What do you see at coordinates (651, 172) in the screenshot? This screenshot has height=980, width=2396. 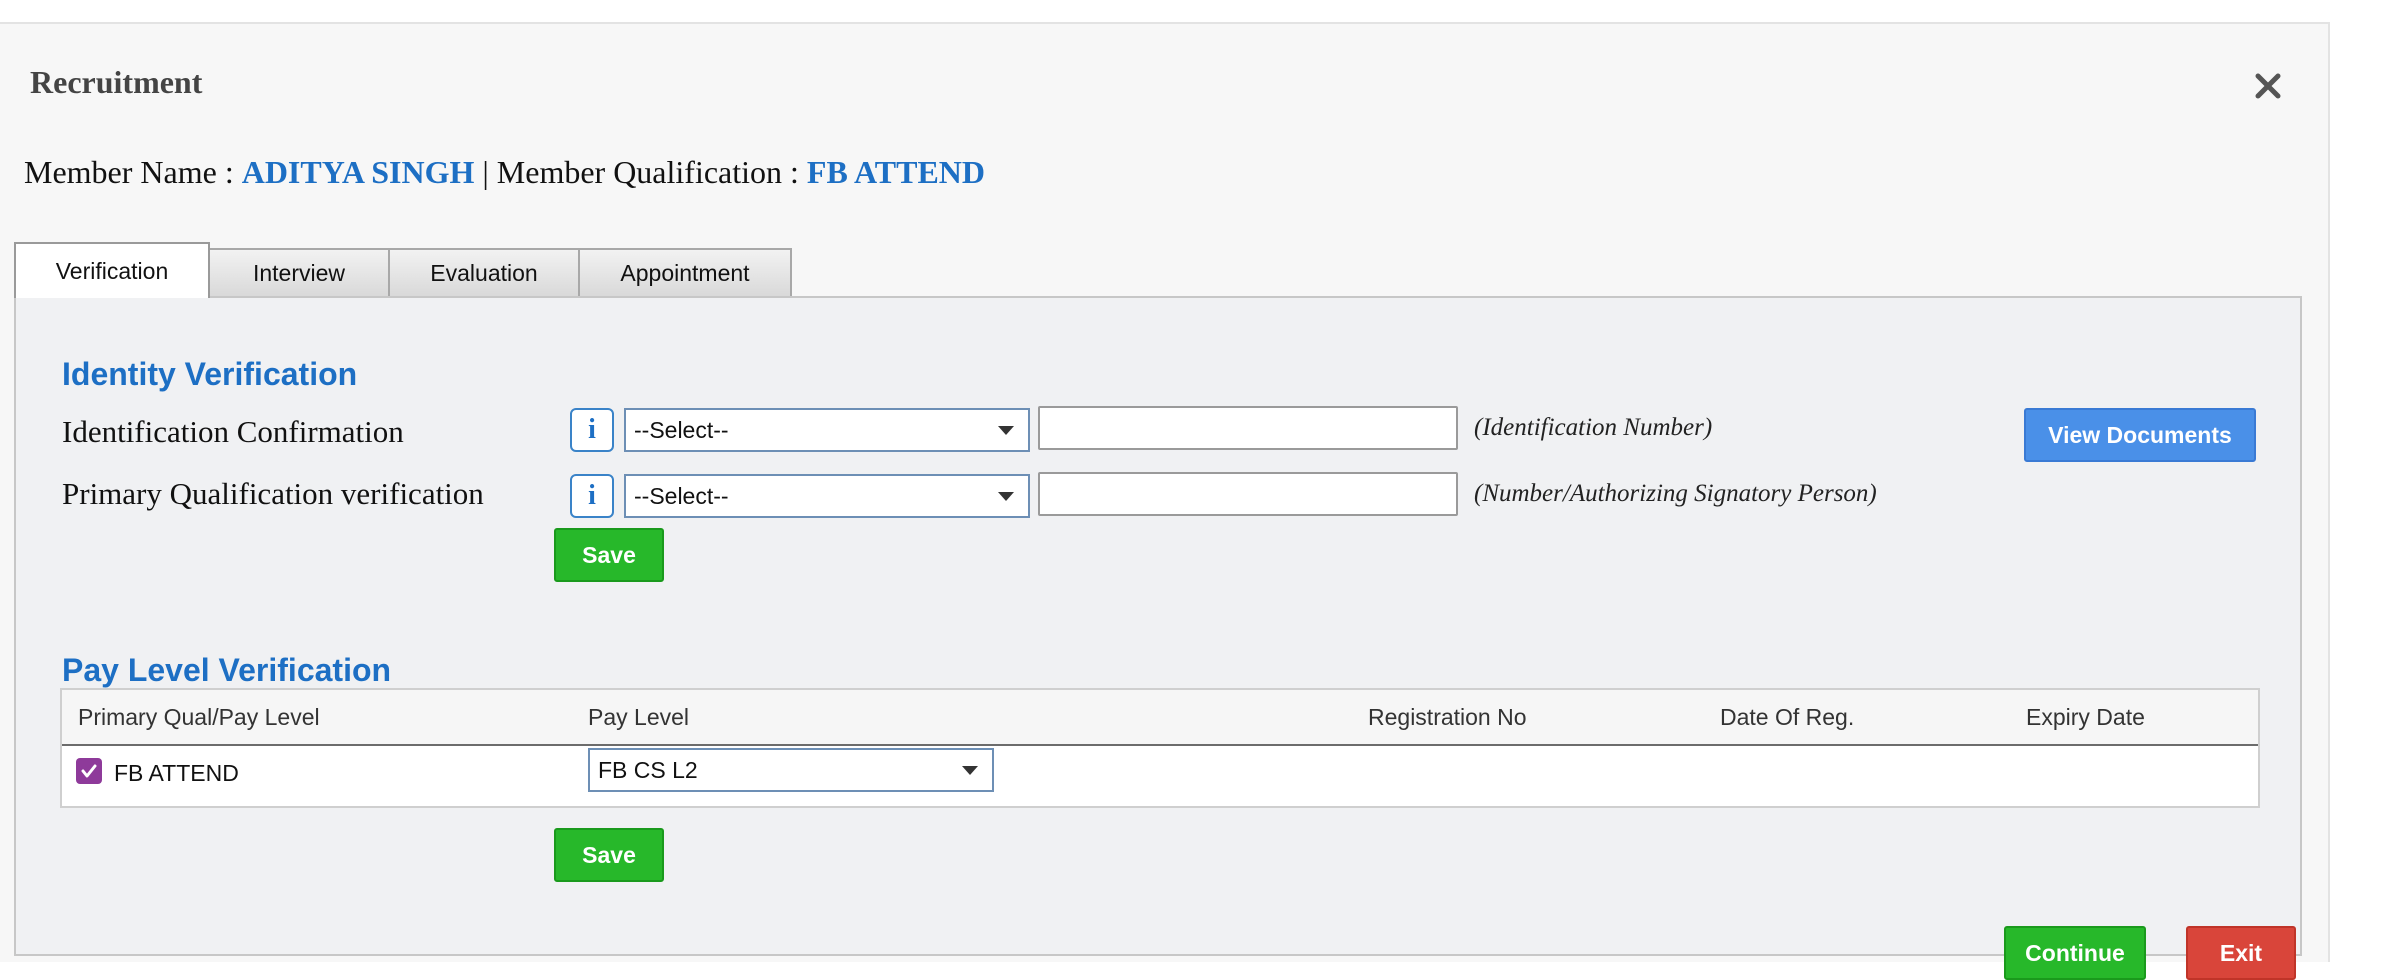 I see `member-qualification-label: Member Qualification :` at bounding box center [651, 172].